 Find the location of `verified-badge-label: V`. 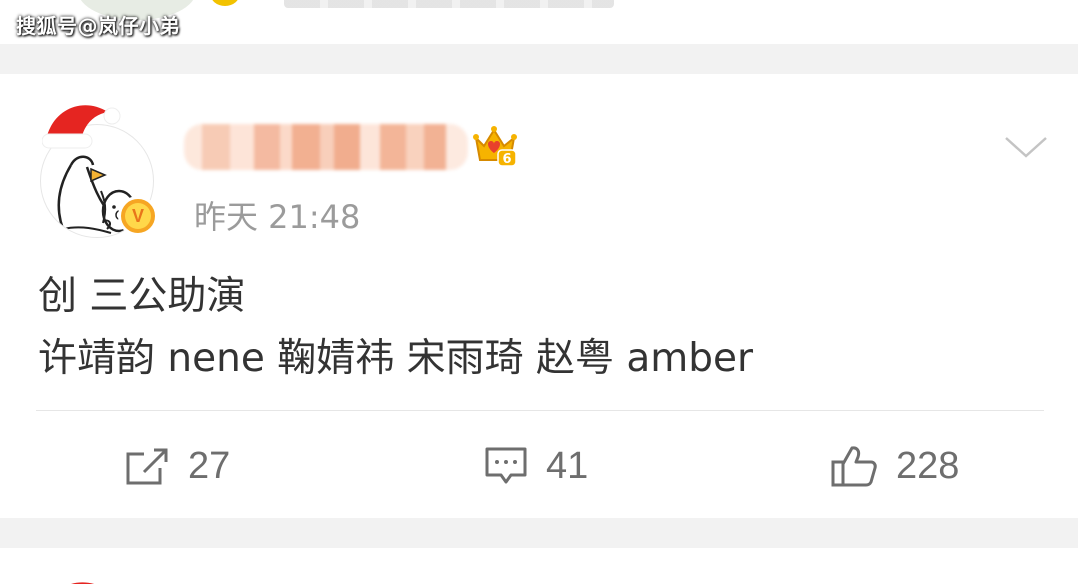

verified-badge-label: V is located at coordinates (138, 216).